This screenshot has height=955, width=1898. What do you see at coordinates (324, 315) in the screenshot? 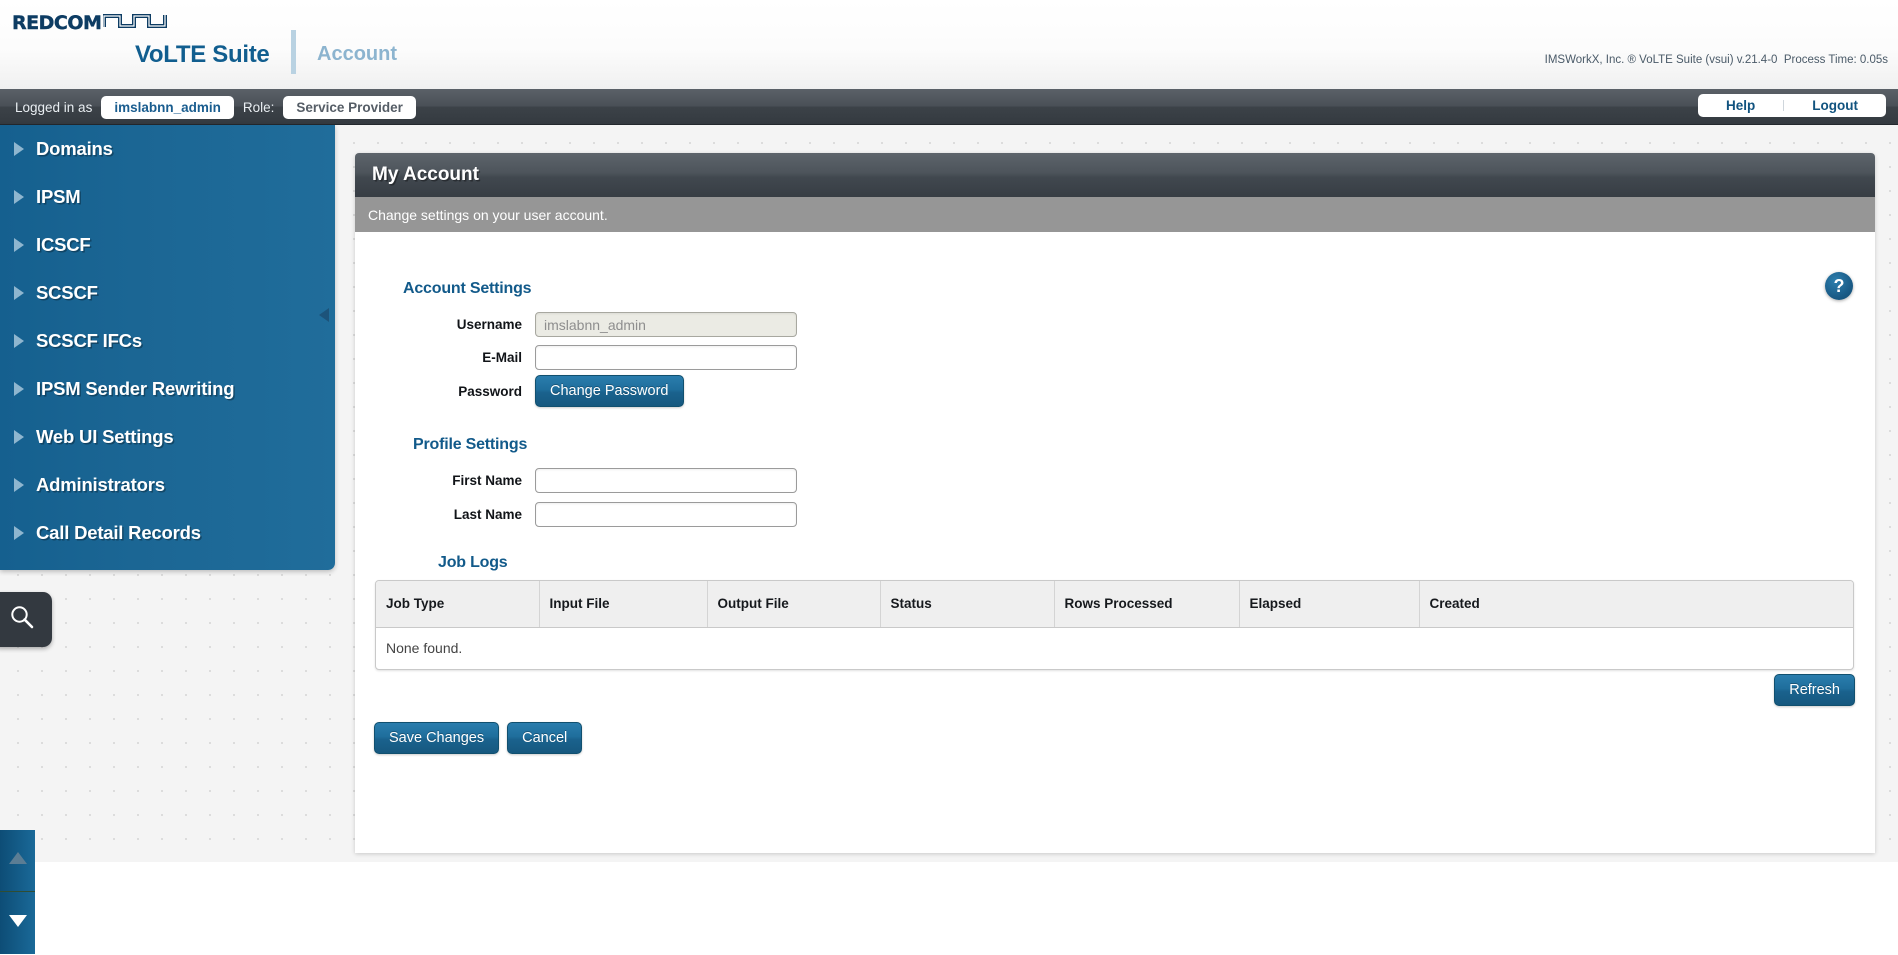
I see `sidebar-collapse-toggle` at bounding box center [324, 315].